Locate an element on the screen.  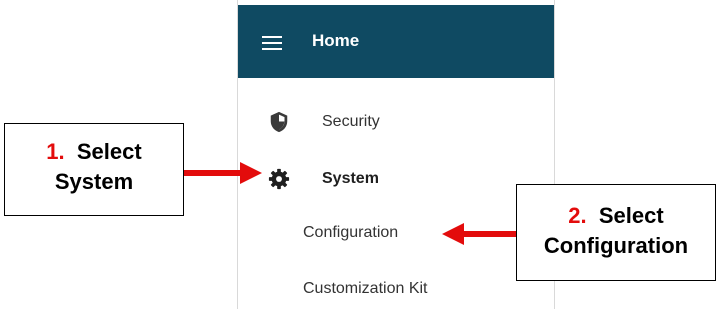
annotation-arrows is located at coordinates (350, 203).